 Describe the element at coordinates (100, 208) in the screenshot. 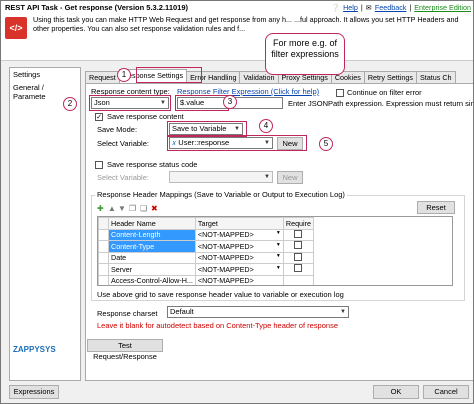

I see `add-row-icon: ✚` at that location.